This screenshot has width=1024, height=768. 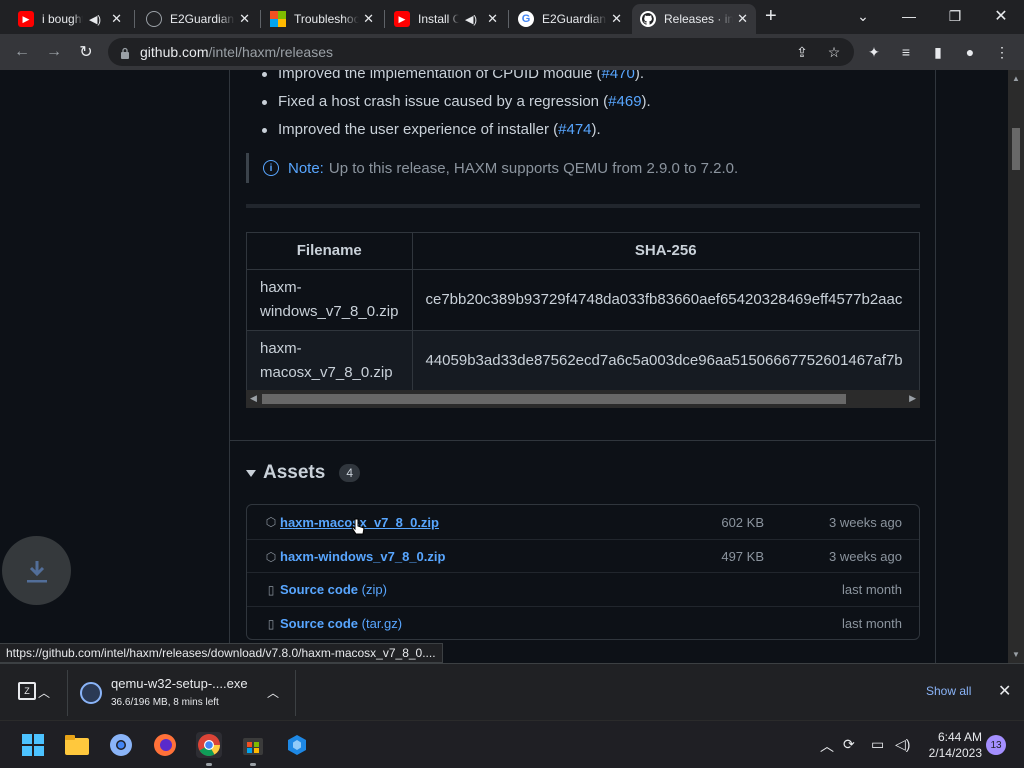 I want to click on sync-icon: ⟳, so click(x=849, y=744).